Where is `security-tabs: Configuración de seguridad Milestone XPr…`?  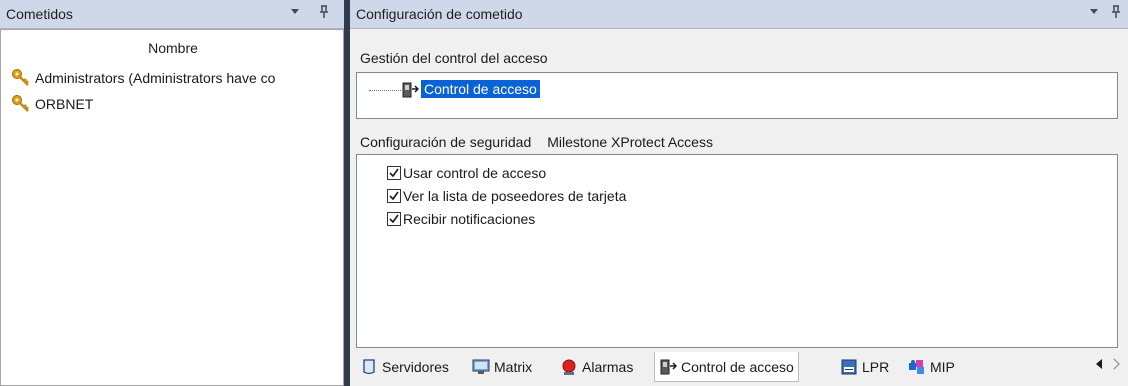
security-tabs: Configuración de seguridad Milestone XPr… is located at coordinates (536, 142).